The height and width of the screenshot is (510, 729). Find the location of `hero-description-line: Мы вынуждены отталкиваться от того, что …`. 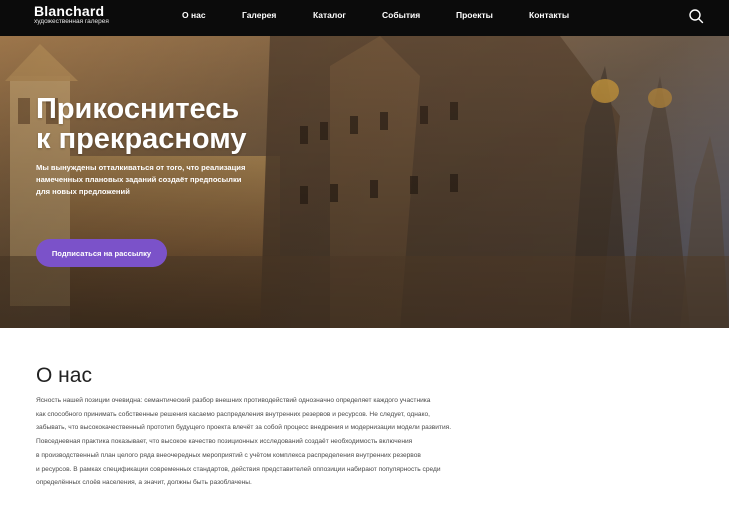

hero-description-line: Мы вынуждены отталкиваться от того, что … is located at coordinates (141, 167).